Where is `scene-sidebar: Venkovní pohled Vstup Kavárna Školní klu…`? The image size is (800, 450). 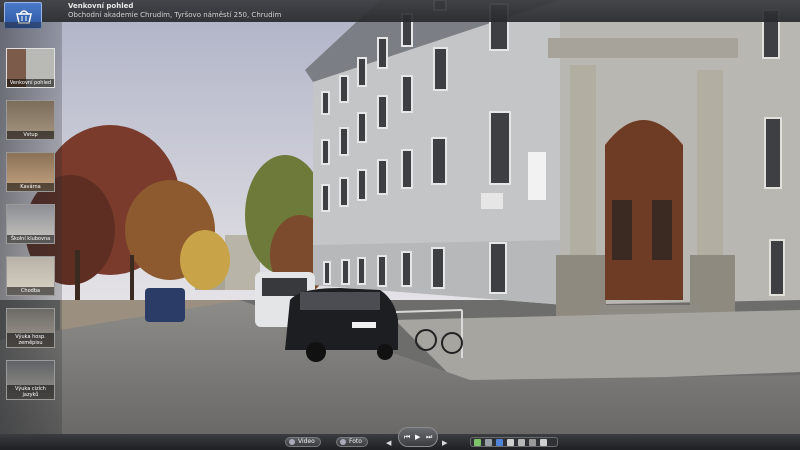
scene-sidebar: Venkovní pohled Vstup Kavárna Školní klu… is located at coordinates (31, 228).